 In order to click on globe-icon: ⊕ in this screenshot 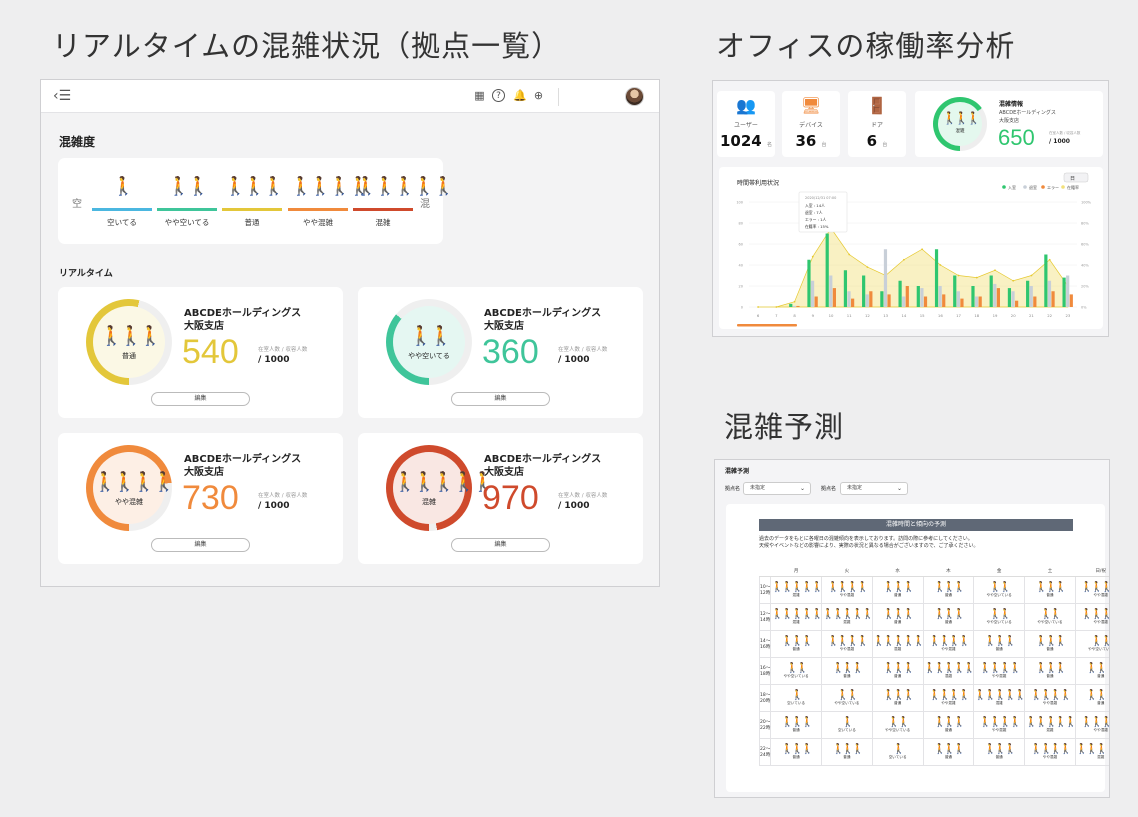, I will do `click(538, 95)`.